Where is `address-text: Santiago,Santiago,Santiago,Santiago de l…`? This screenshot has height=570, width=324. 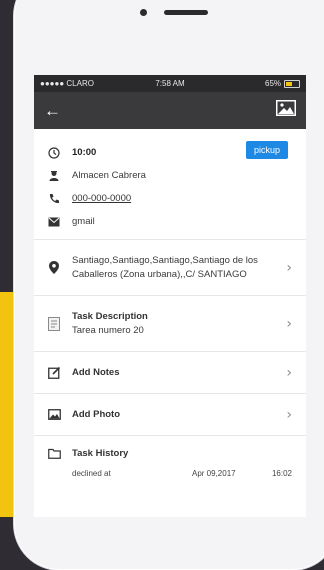
address-text: Santiago,Santiago,Santiago,Santiago de l… is located at coordinates (165, 267).